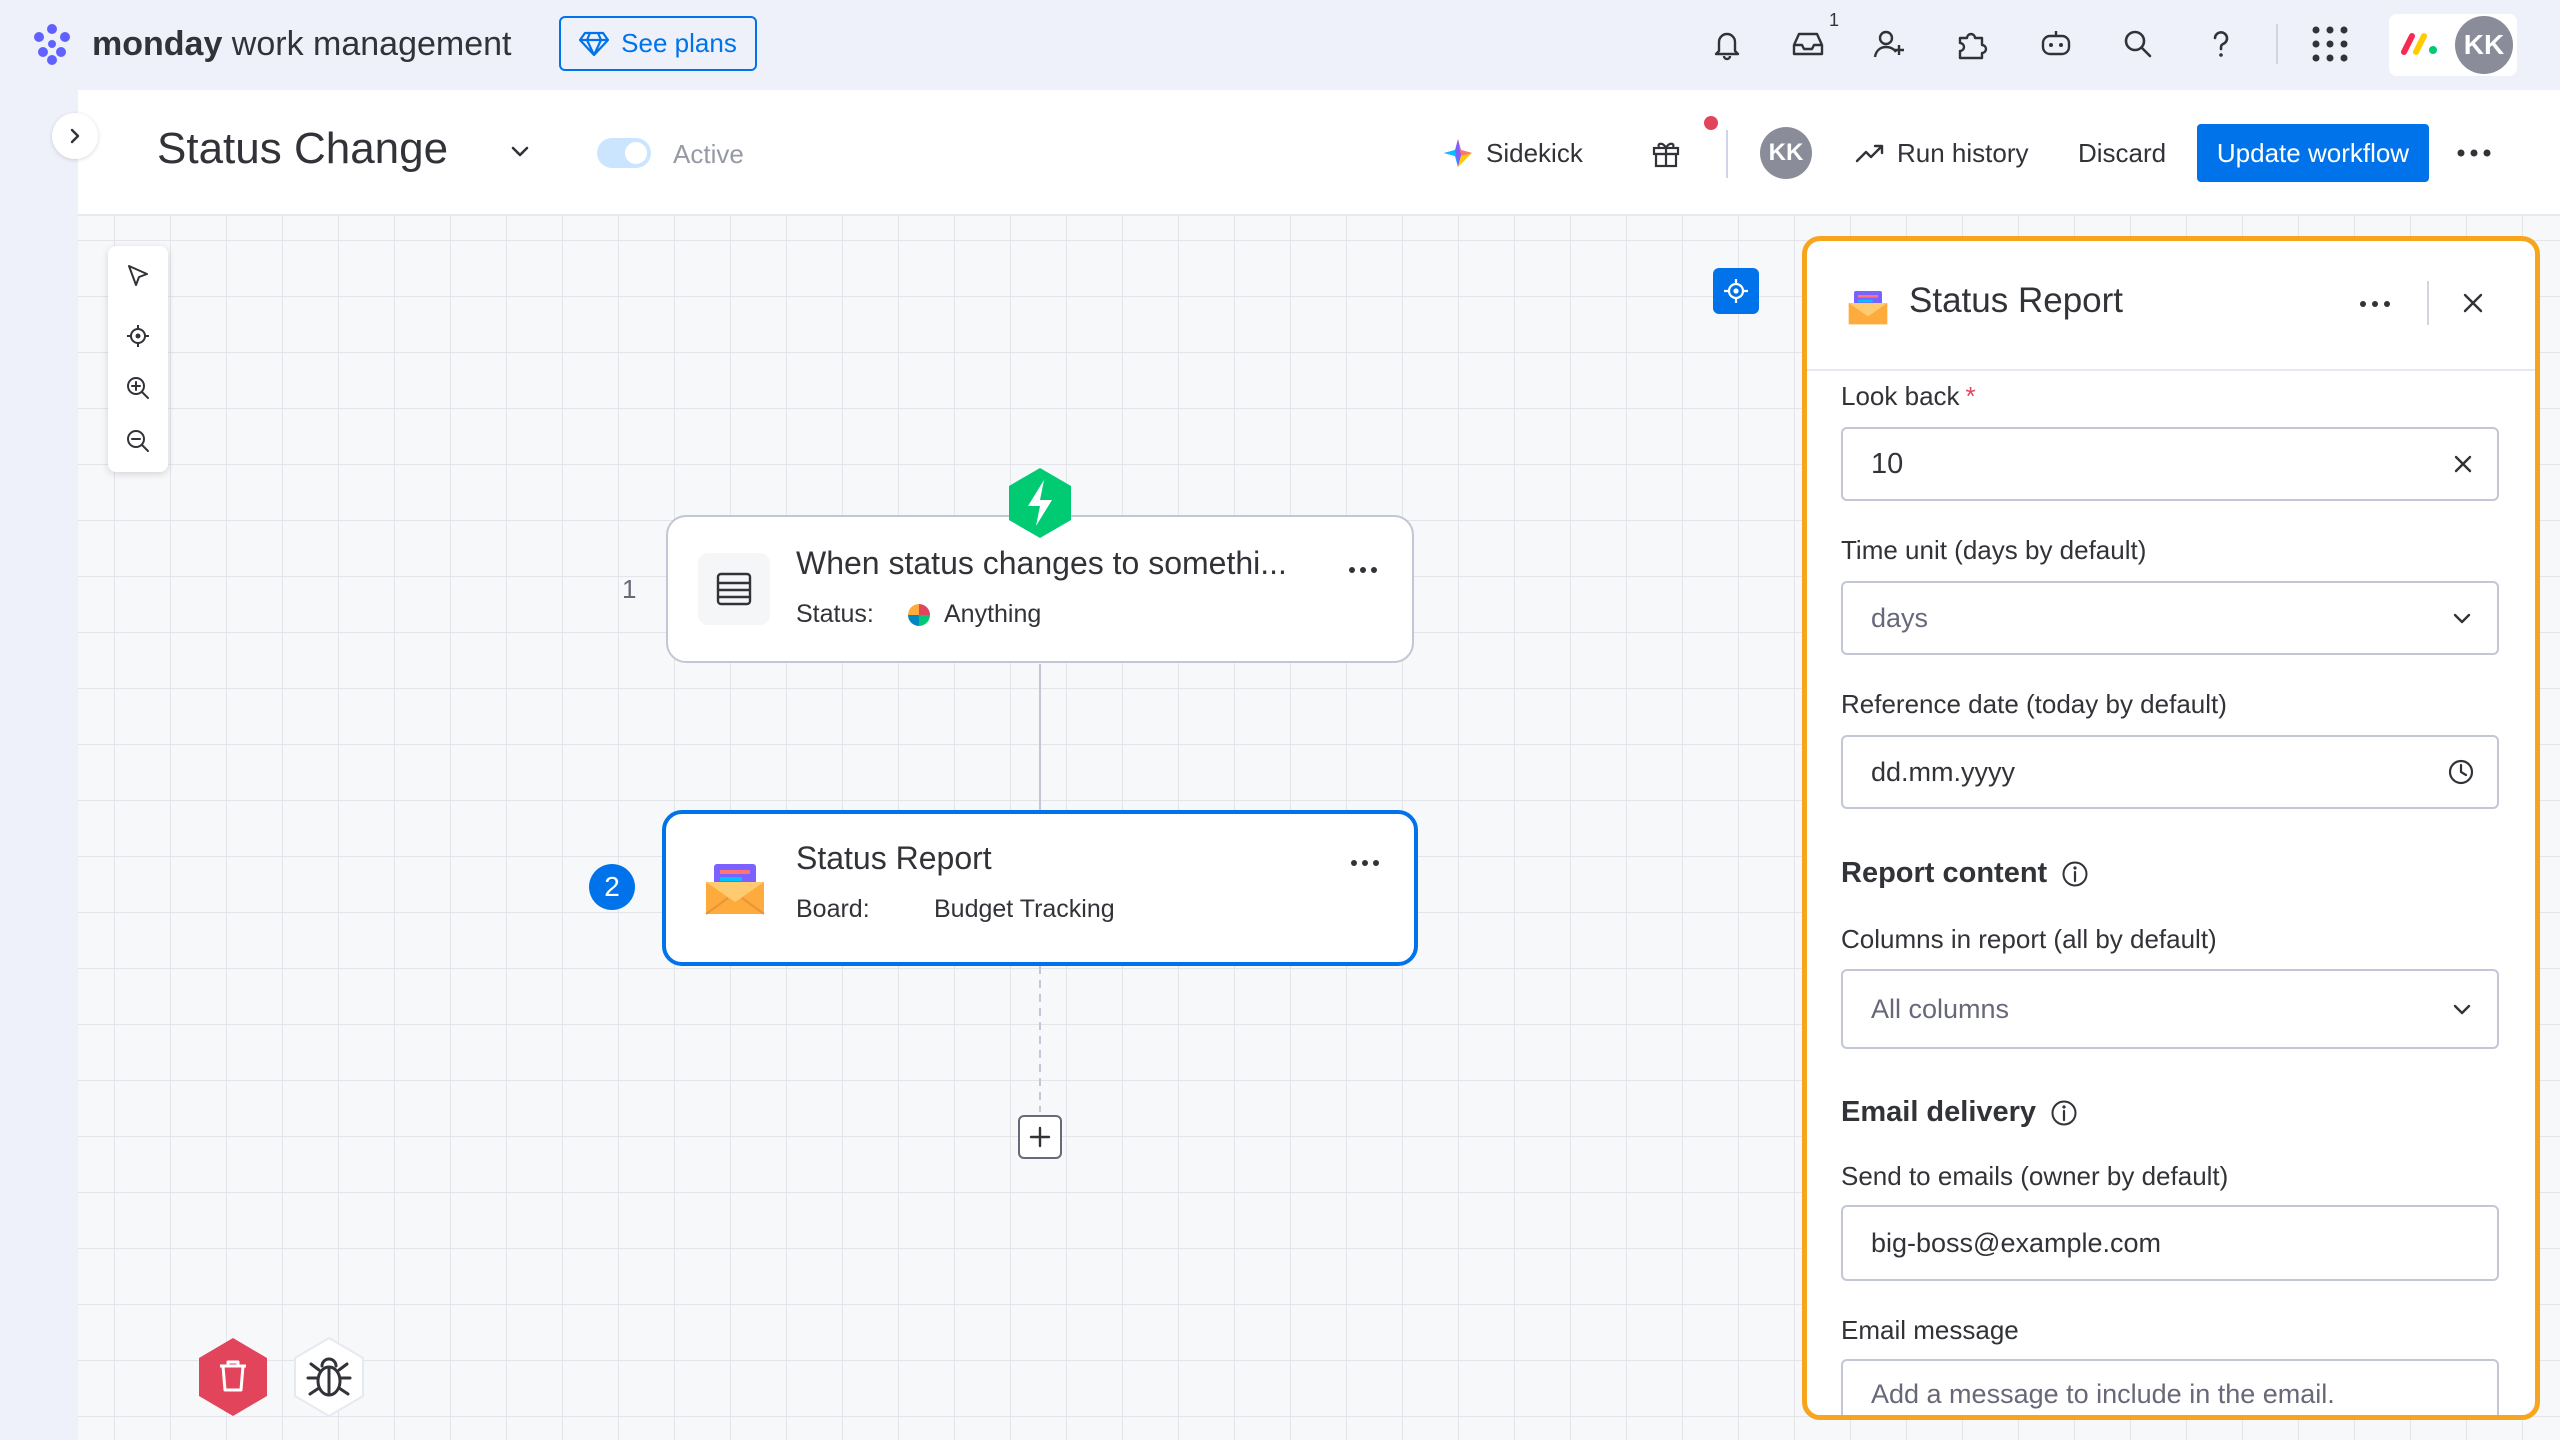 This screenshot has width=2560, height=1440. What do you see at coordinates (51, 765) in the screenshot?
I see `left-sidebar-collapsed` at bounding box center [51, 765].